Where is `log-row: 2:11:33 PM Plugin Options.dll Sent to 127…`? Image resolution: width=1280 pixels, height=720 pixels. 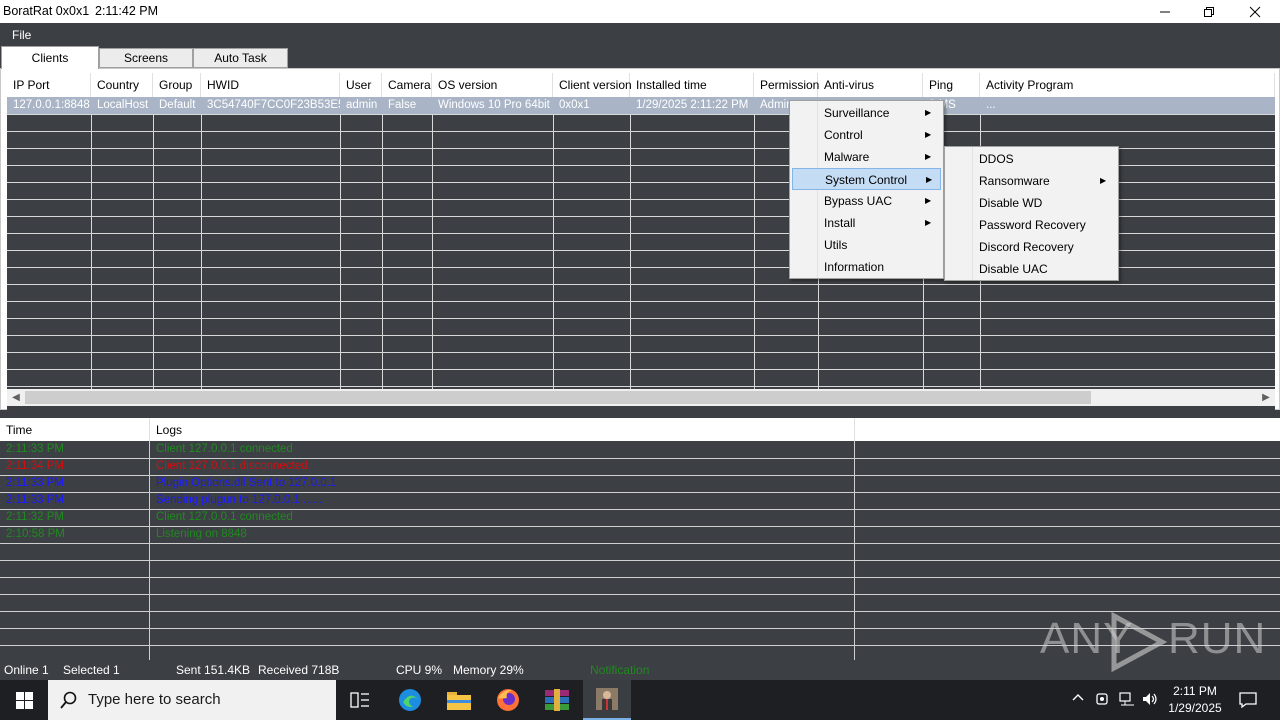
log-row: 2:11:33 PM Plugin Options.dll Sent to 127… is located at coordinates (640, 483).